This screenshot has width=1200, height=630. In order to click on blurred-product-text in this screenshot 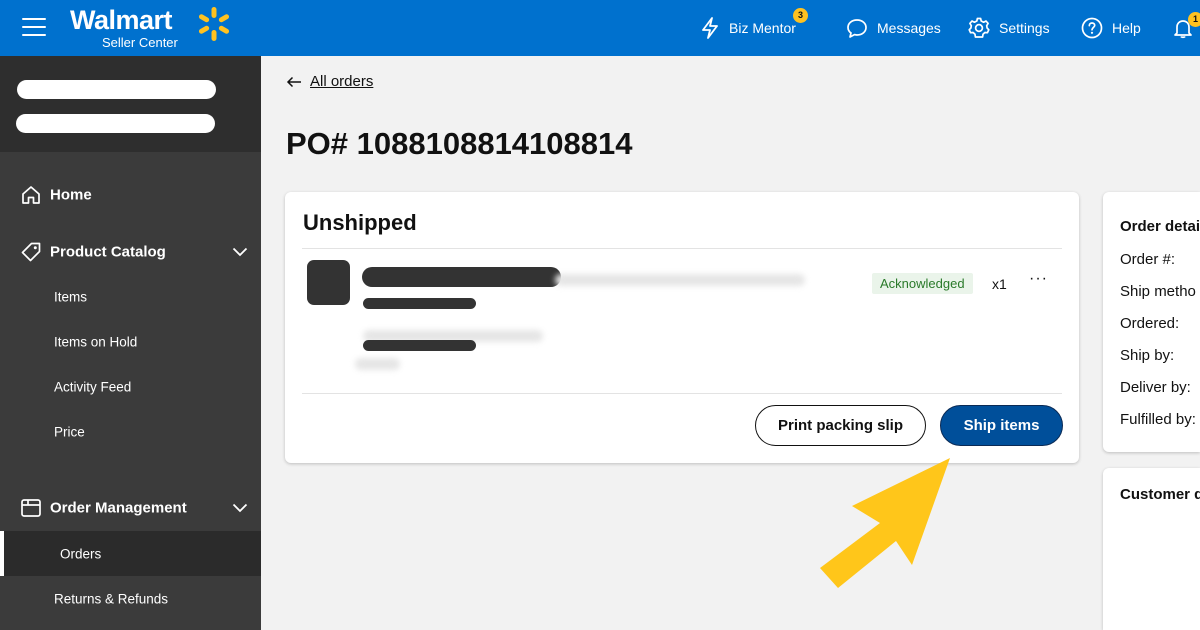, I will do `click(680, 280)`.